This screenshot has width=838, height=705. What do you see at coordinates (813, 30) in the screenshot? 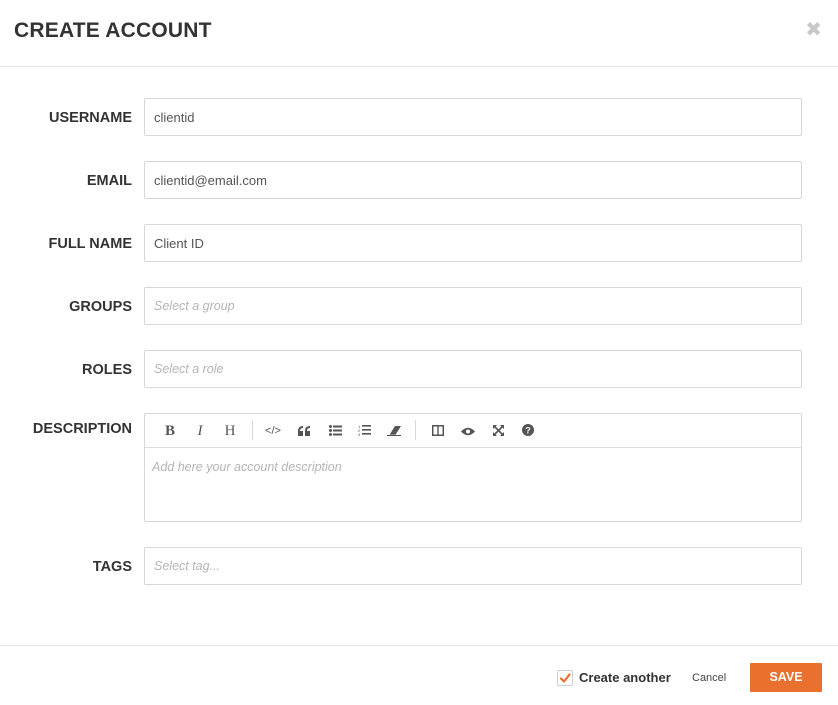
I see `close-icon: ✖` at bounding box center [813, 30].